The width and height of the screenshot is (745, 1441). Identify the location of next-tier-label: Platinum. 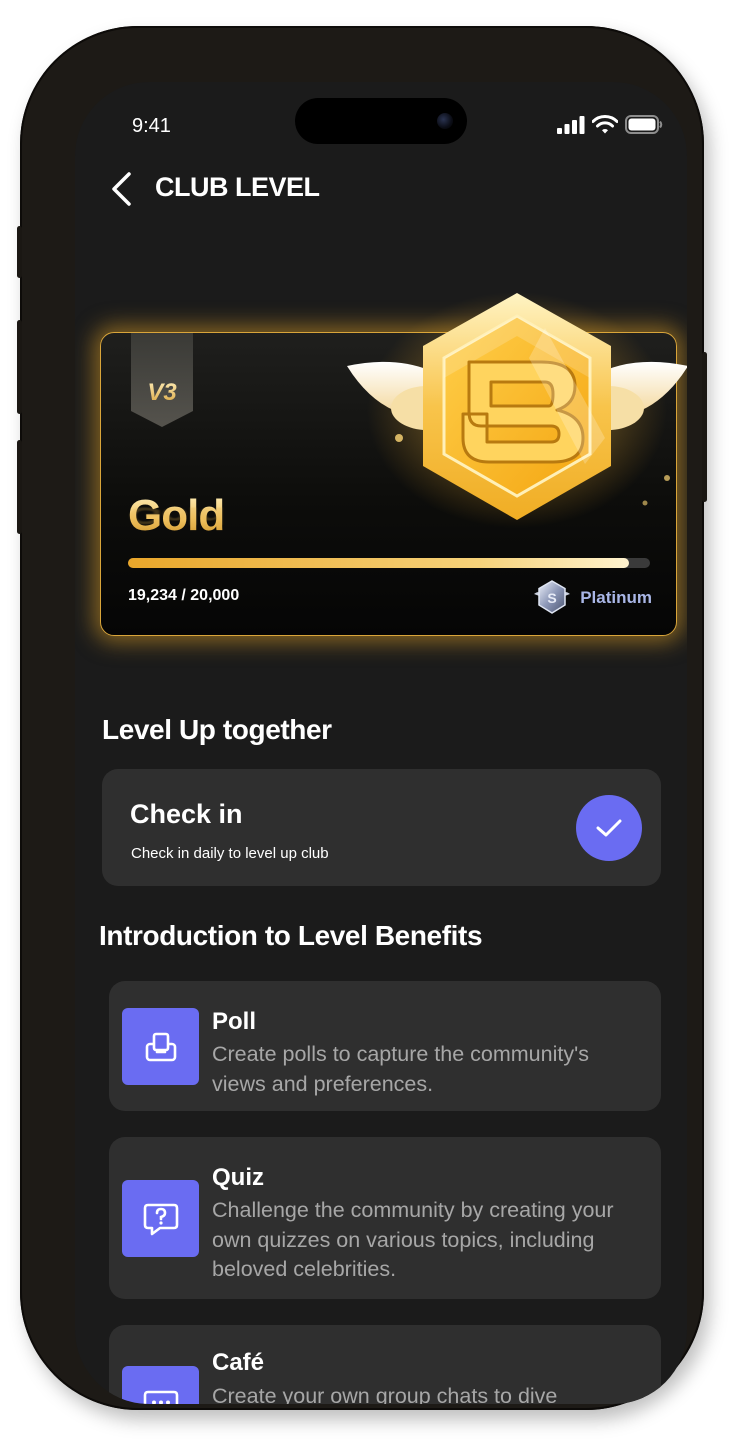
(616, 597).